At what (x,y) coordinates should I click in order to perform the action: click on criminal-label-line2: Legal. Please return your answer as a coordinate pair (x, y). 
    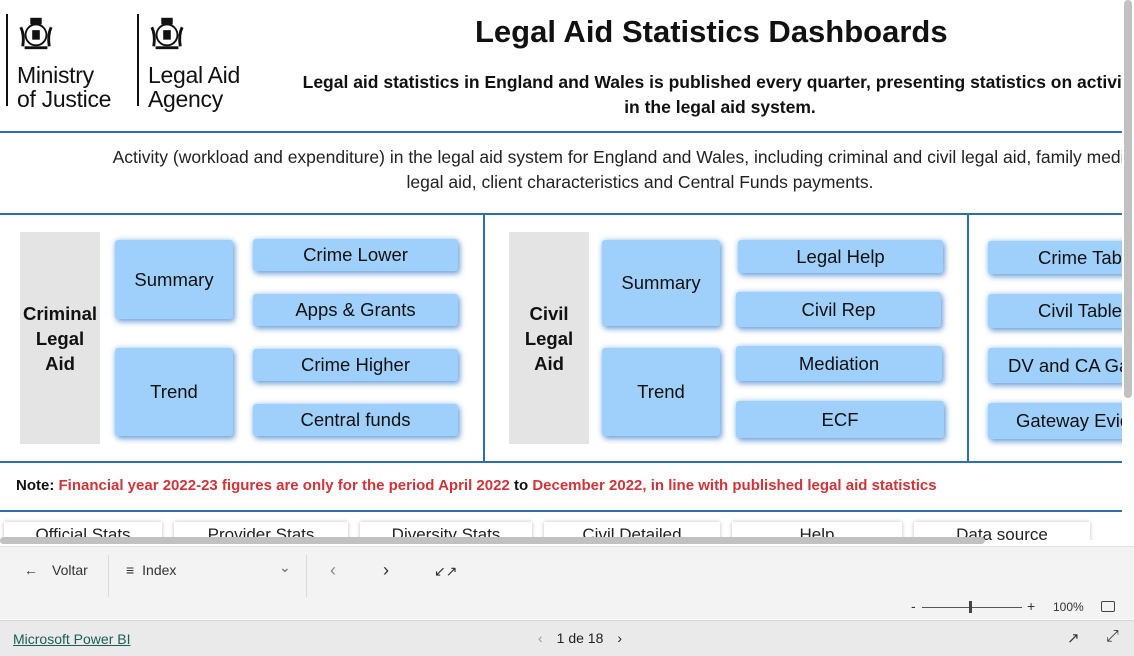
    Looking at the image, I should click on (60, 338).